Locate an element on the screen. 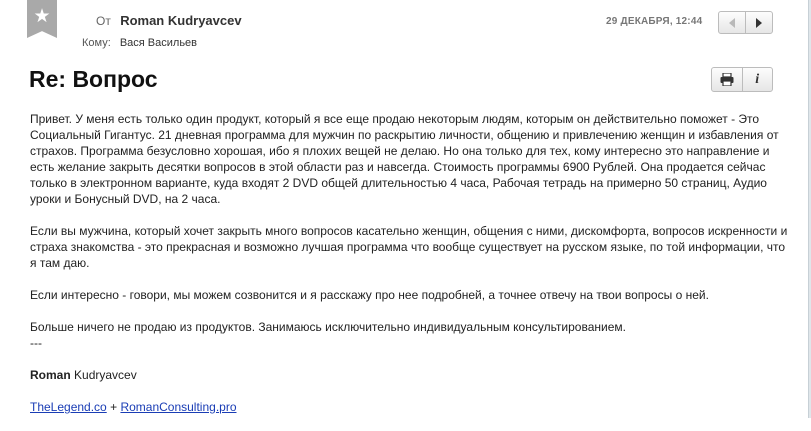 This screenshot has height=431, width=811. right-border-line is located at coordinates (808, 209).